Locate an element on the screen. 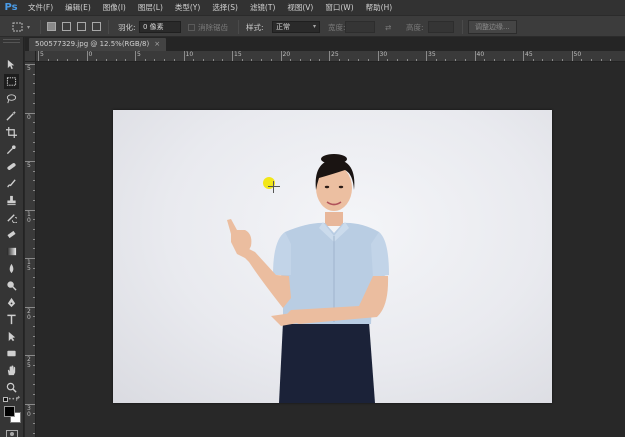 The image size is (625, 437). vertical-ruler: 5 0 5 1 0 1 5 2 0 2 5 3 0 is located at coordinates (30, 249).